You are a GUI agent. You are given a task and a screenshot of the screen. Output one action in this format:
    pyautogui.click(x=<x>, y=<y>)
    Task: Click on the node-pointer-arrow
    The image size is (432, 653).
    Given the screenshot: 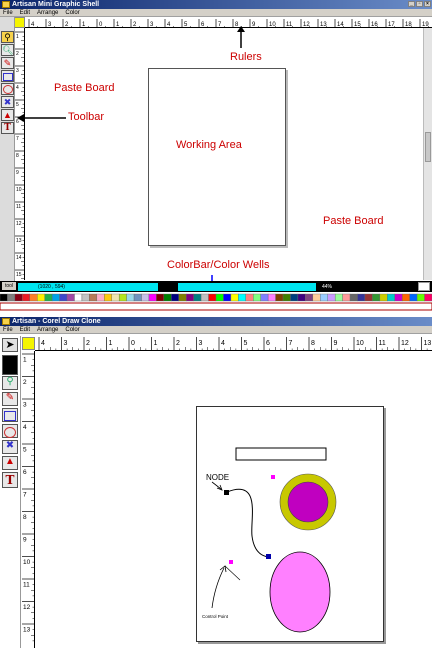 What is the action you would take?
    pyautogui.click(x=217, y=486)
    